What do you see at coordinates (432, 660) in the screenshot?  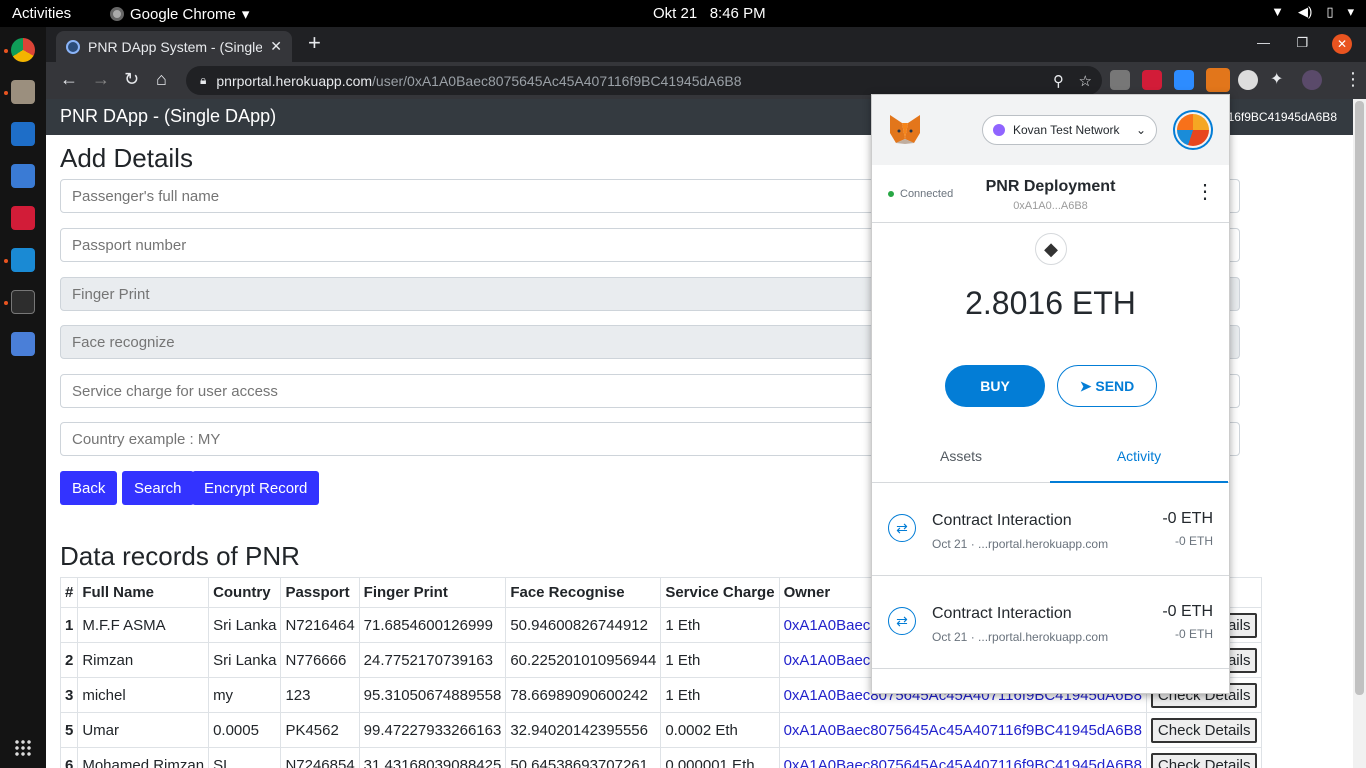 I see `cell-finger: 24.7752170739163` at bounding box center [432, 660].